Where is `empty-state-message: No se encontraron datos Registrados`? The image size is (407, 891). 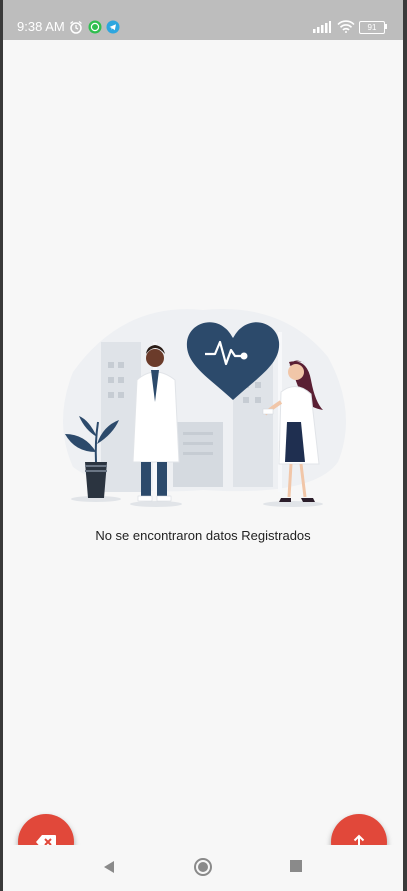 empty-state-message: No se encontraron datos Registrados is located at coordinates (203, 535).